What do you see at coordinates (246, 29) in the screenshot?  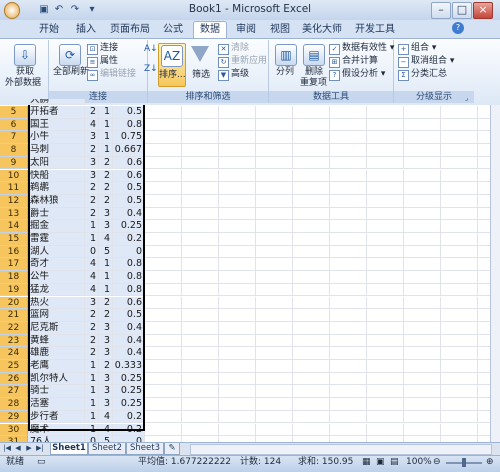 I see `tab-review: 审阅` at bounding box center [246, 29].